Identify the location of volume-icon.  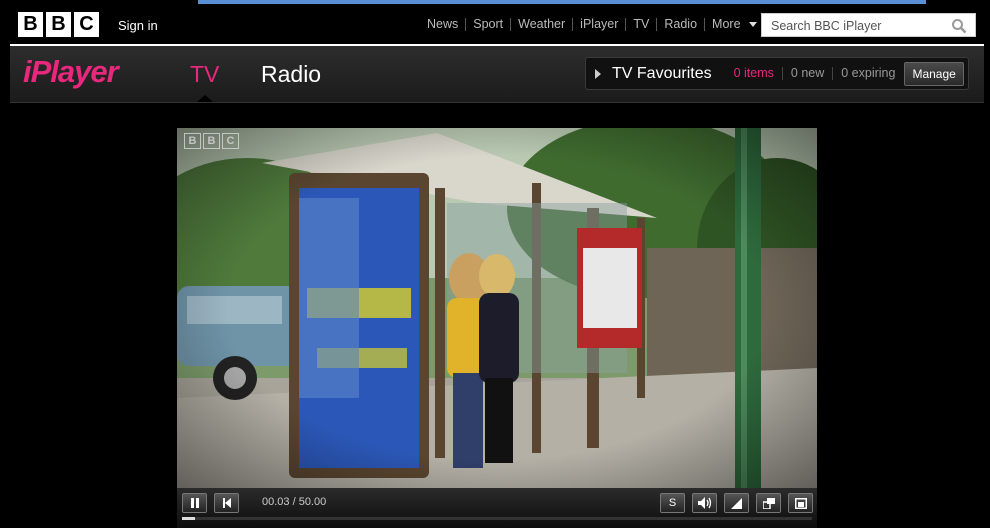
(704, 503).